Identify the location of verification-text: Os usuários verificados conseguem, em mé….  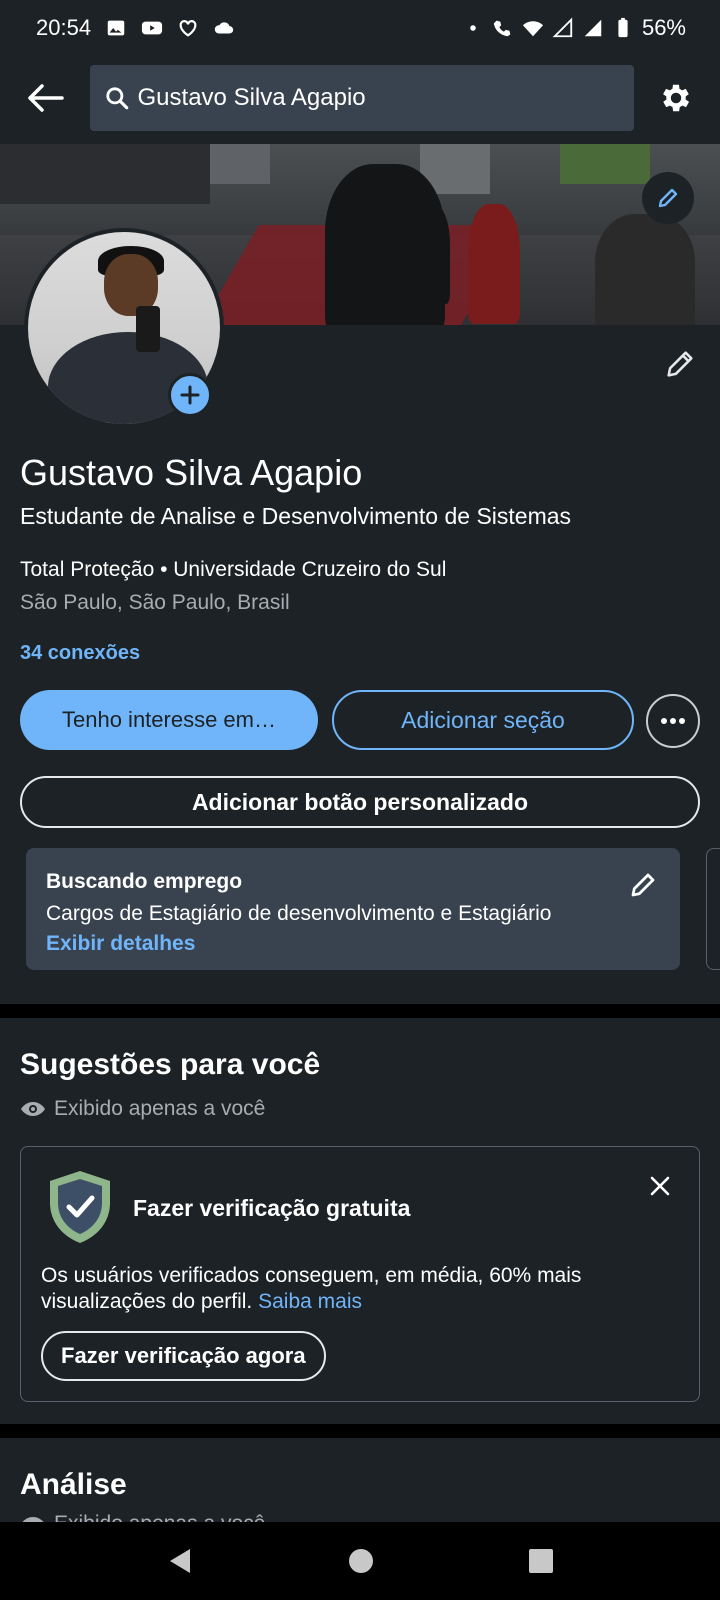
(361, 1289).